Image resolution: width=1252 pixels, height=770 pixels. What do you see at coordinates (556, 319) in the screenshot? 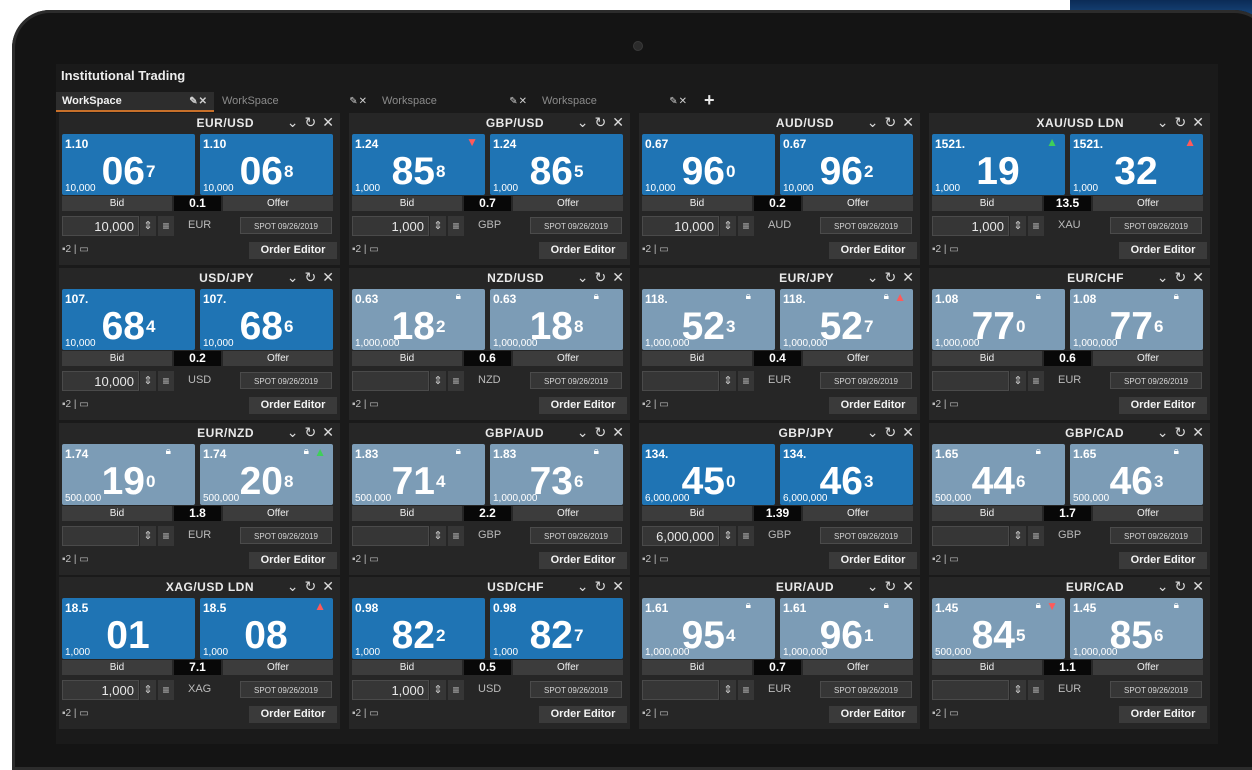
I see `offer-price-box: 0.63 🔒︎ 188 1,000,000` at bounding box center [556, 319].